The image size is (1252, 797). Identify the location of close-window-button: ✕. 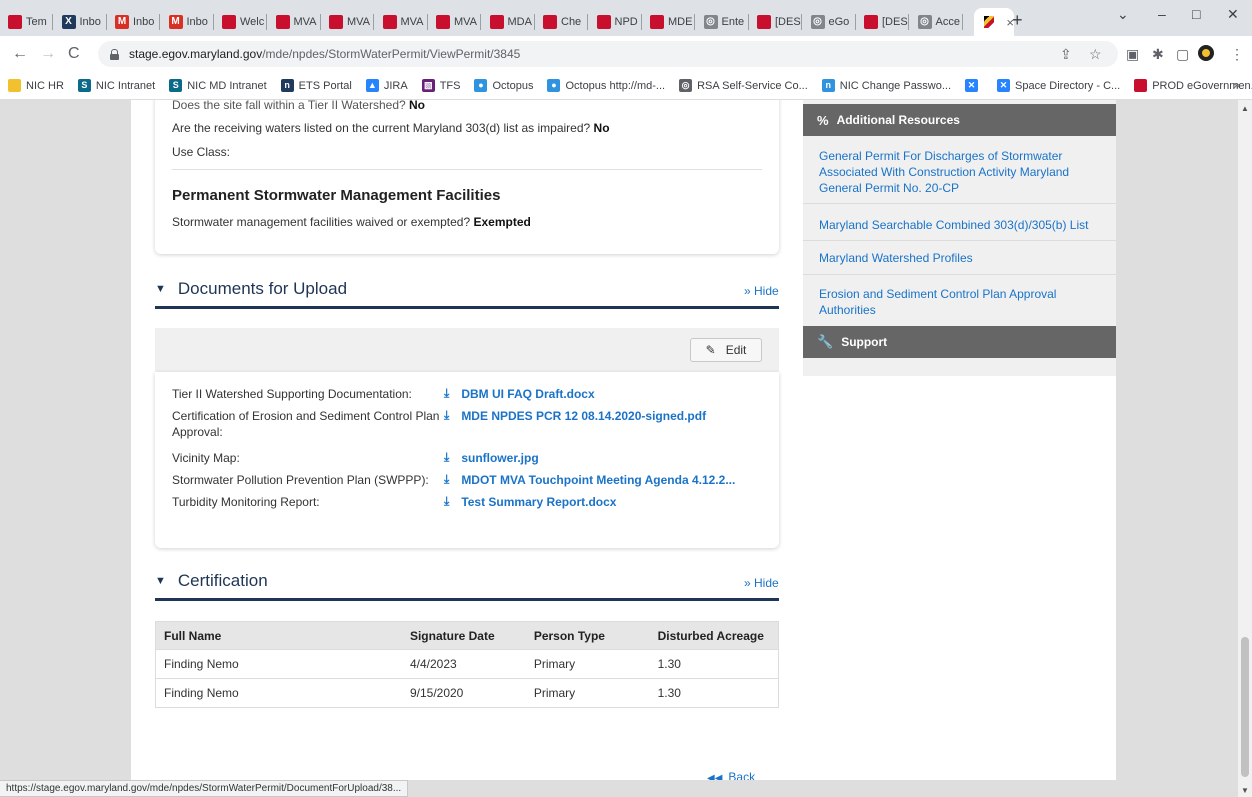
(1233, 14).